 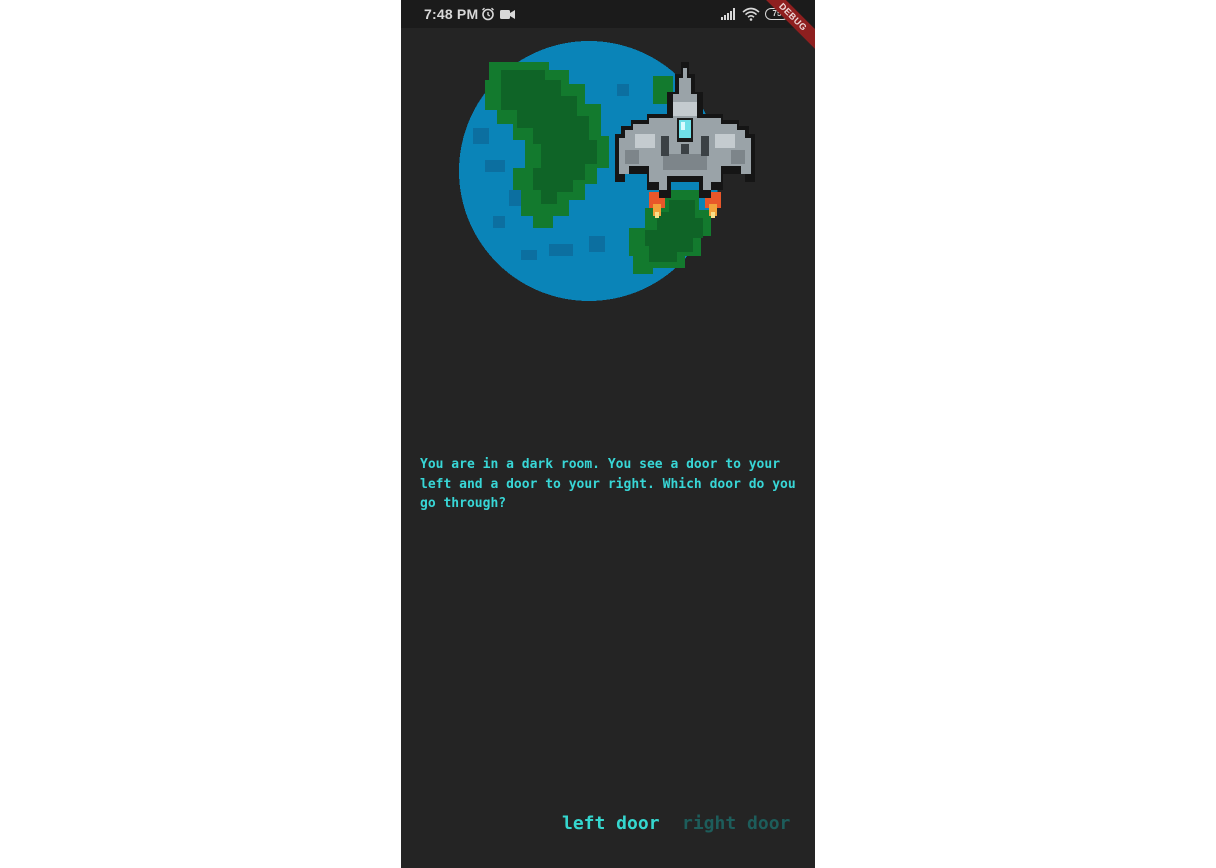 What do you see at coordinates (608, 28) in the screenshot?
I see `status-bar: 7:48 PM 75 DEBUG` at bounding box center [608, 28].